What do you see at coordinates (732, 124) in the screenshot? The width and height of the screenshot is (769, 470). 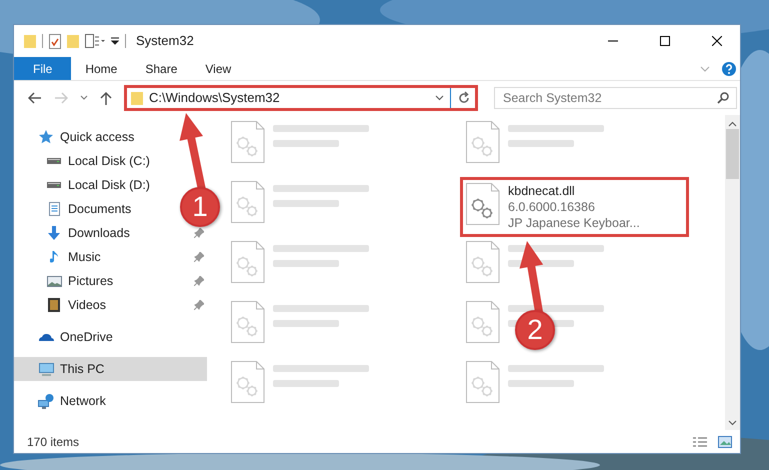 I see `scroll-up-icon` at bounding box center [732, 124].